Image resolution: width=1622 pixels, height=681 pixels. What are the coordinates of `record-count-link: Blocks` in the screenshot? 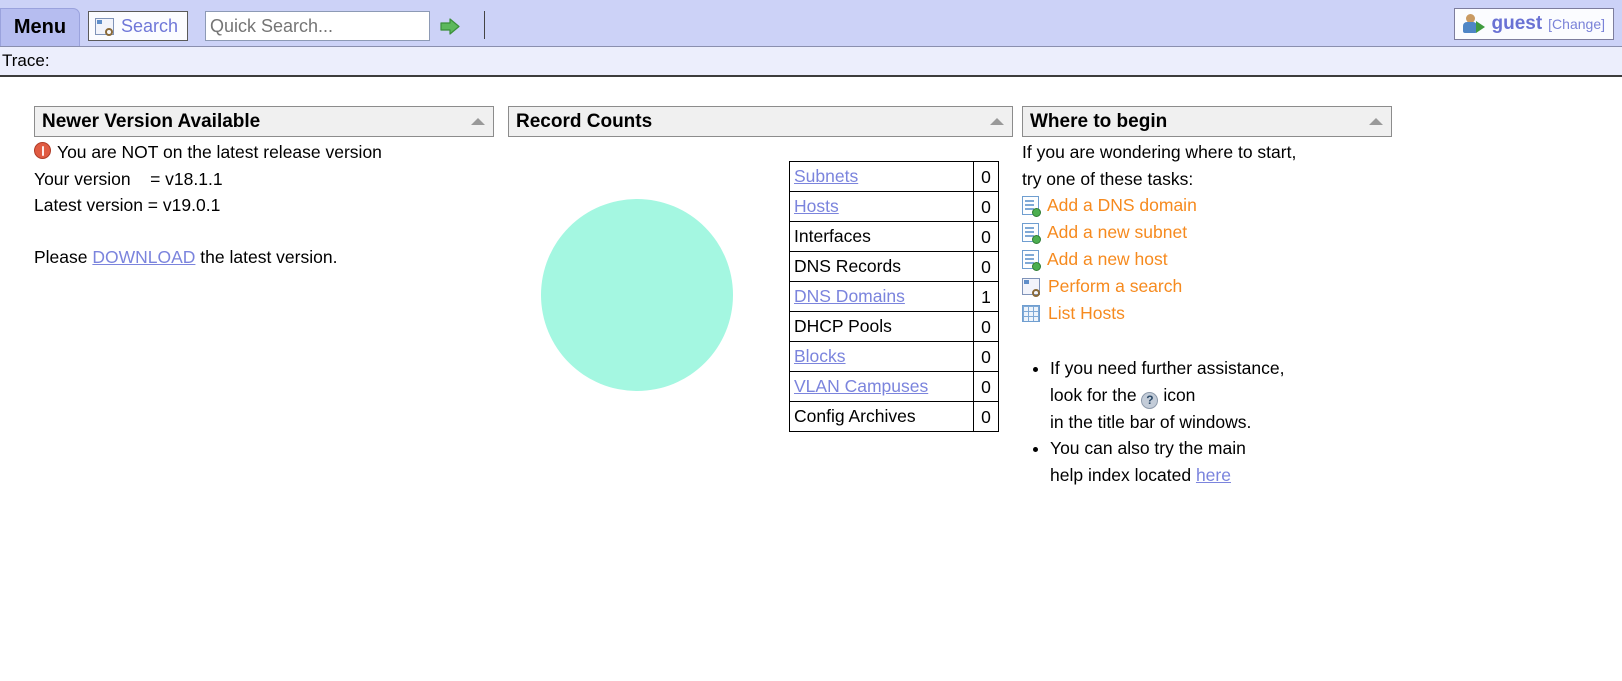 It's located at (820, 356).